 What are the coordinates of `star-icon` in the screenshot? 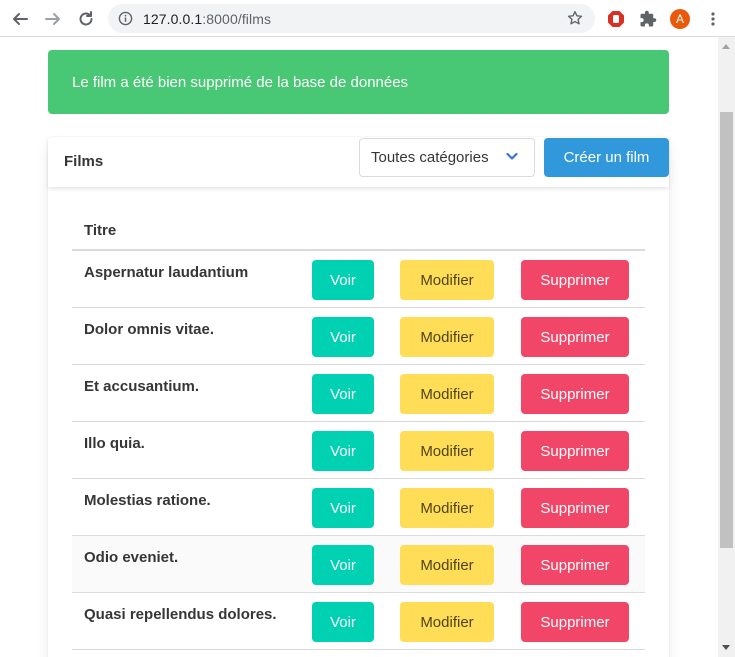 It's located at (575, 18).